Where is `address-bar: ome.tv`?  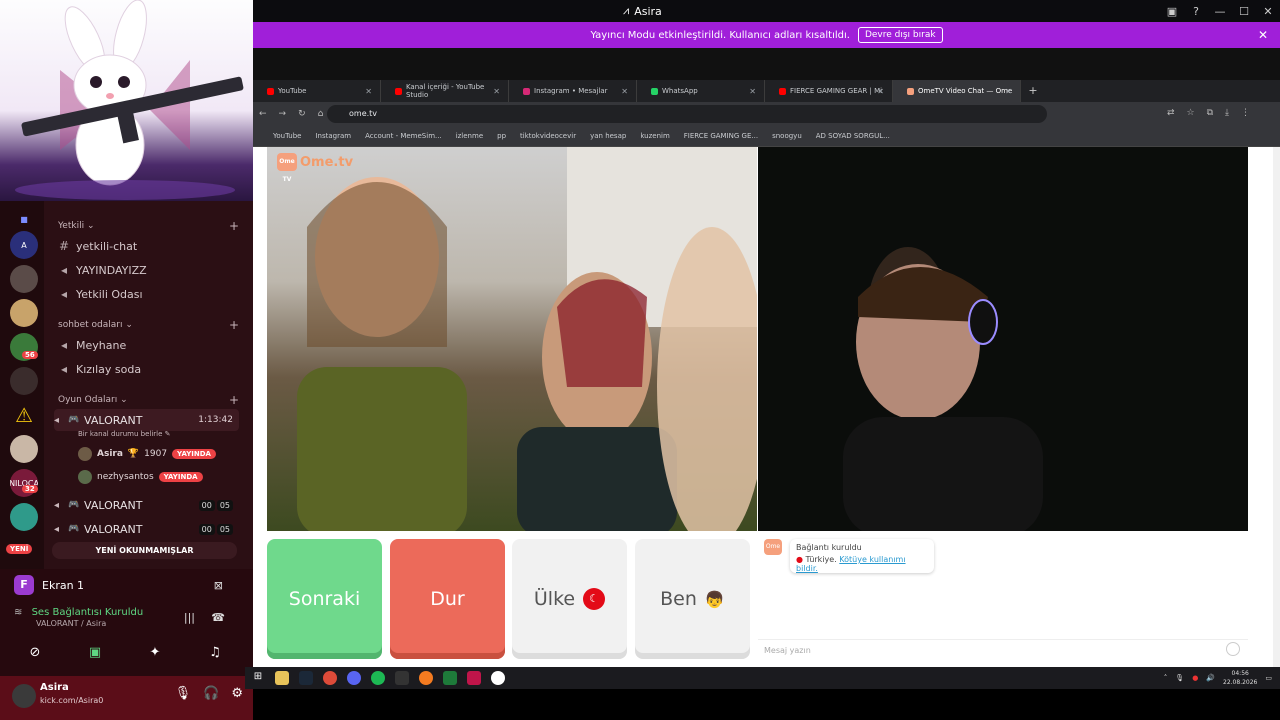 address-bar: ome.tv is located at coordinates (687, 114).